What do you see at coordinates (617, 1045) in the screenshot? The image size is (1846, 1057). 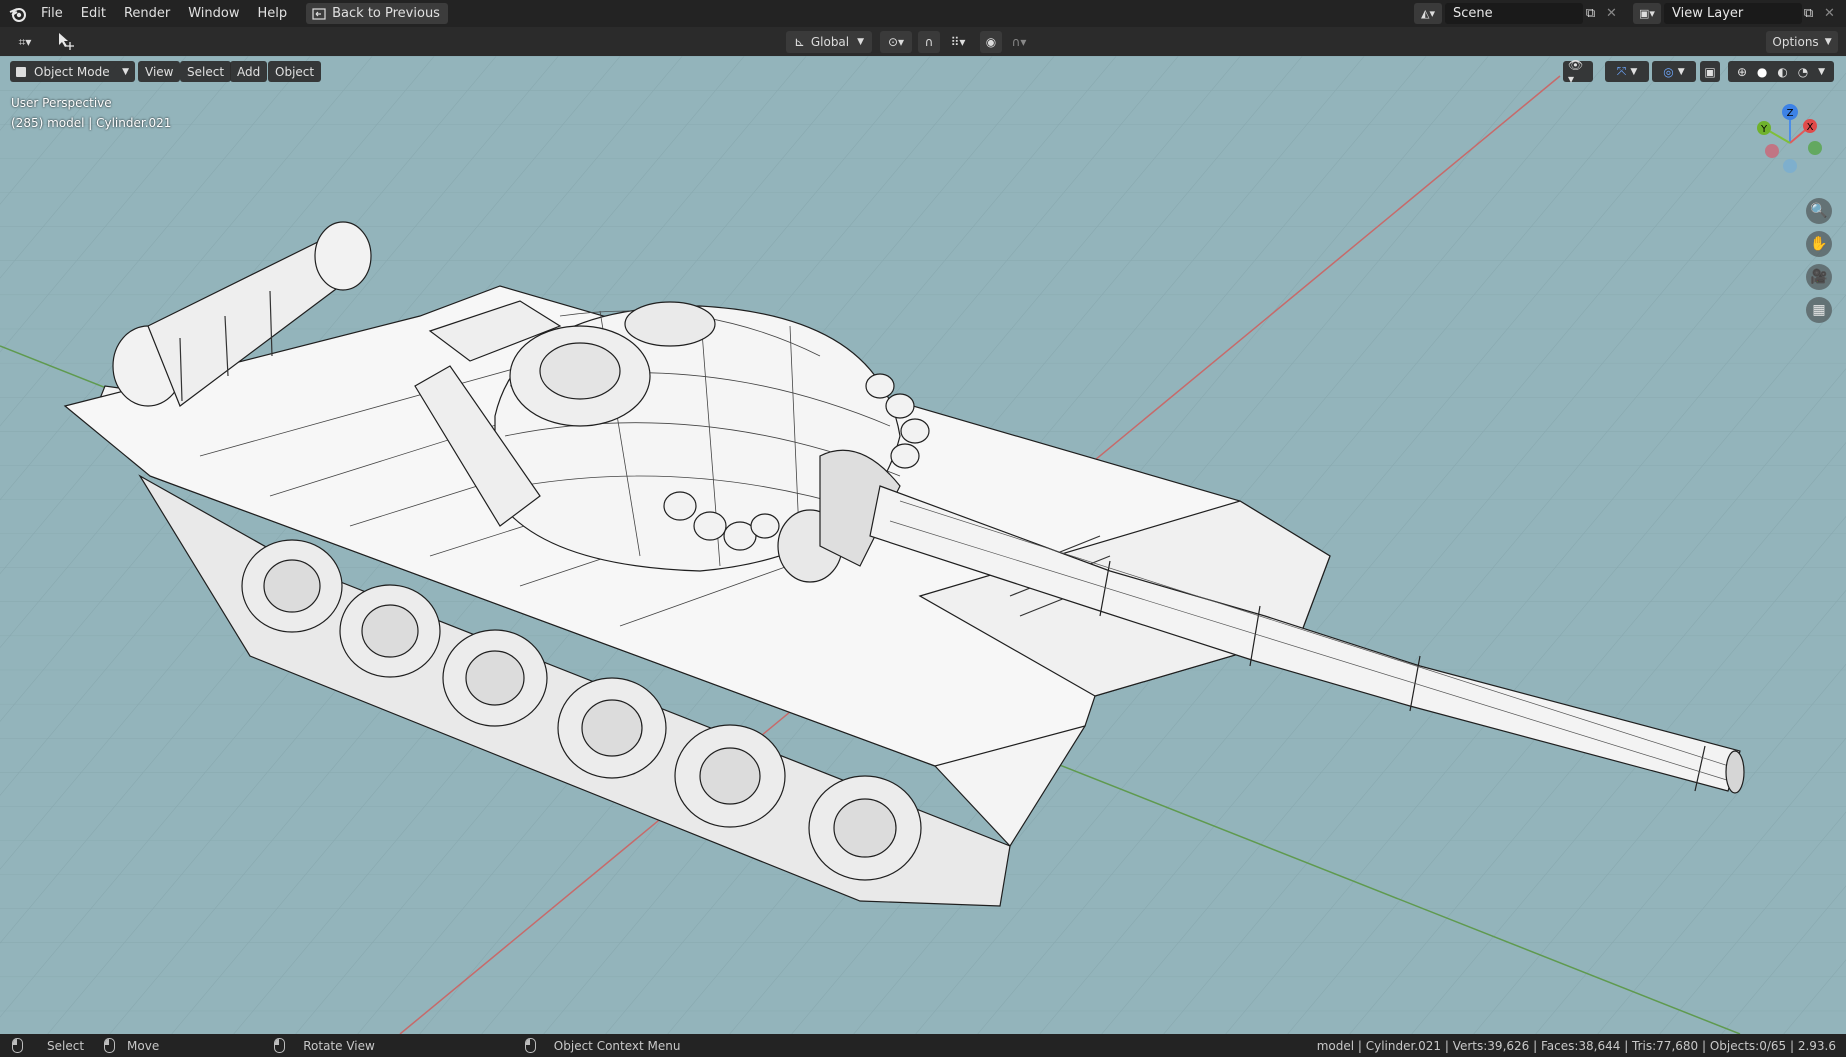 I see `status-context-menu-label: Object Context Menu` at bounding box center [617, 1045].